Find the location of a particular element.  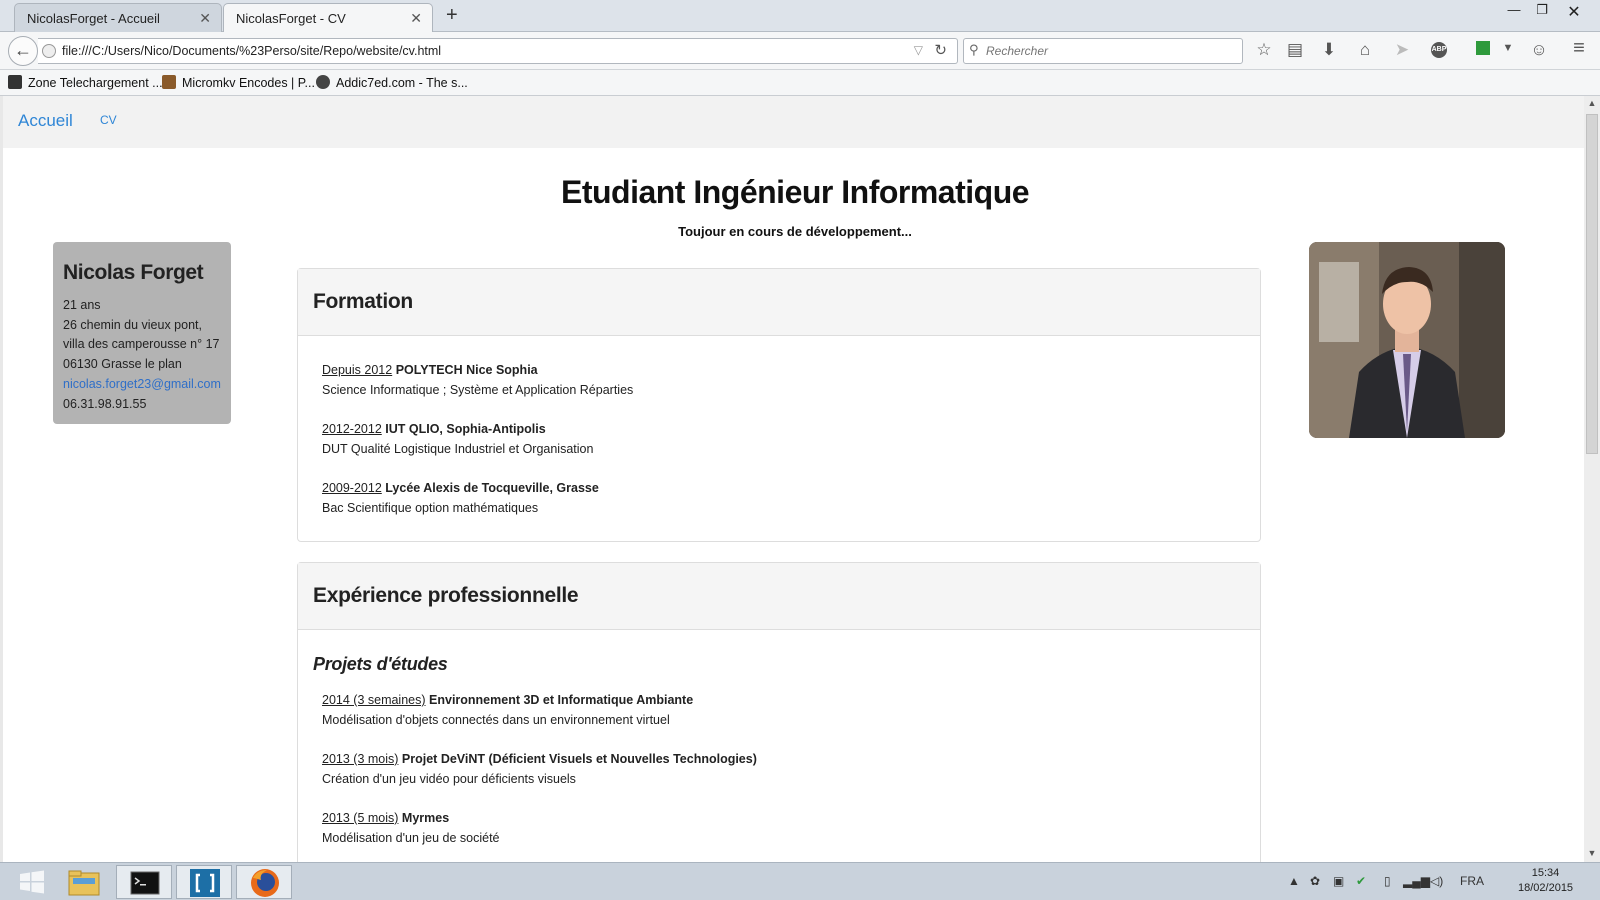

hamburger-menu-icon: ≡ is located at coordinates (1579, 48).